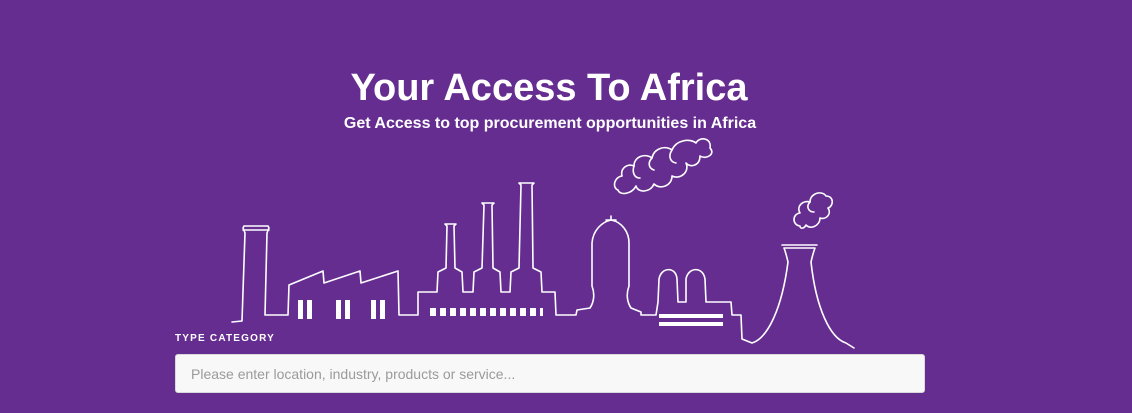 The width and height of the screenshot is (1132, 413). Describe the element at coordinates (813, 210) in the screenshot. I see `tower-smoke` at that location.